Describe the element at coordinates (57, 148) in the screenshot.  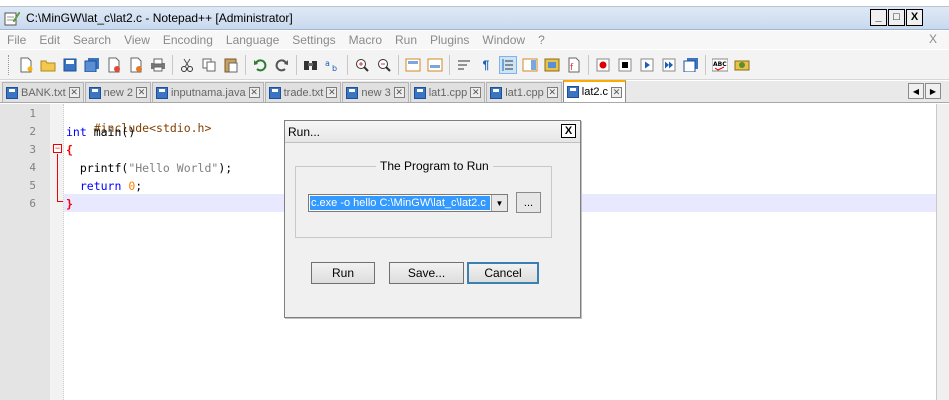
I see `fold-collapse-icon: −` at that location.